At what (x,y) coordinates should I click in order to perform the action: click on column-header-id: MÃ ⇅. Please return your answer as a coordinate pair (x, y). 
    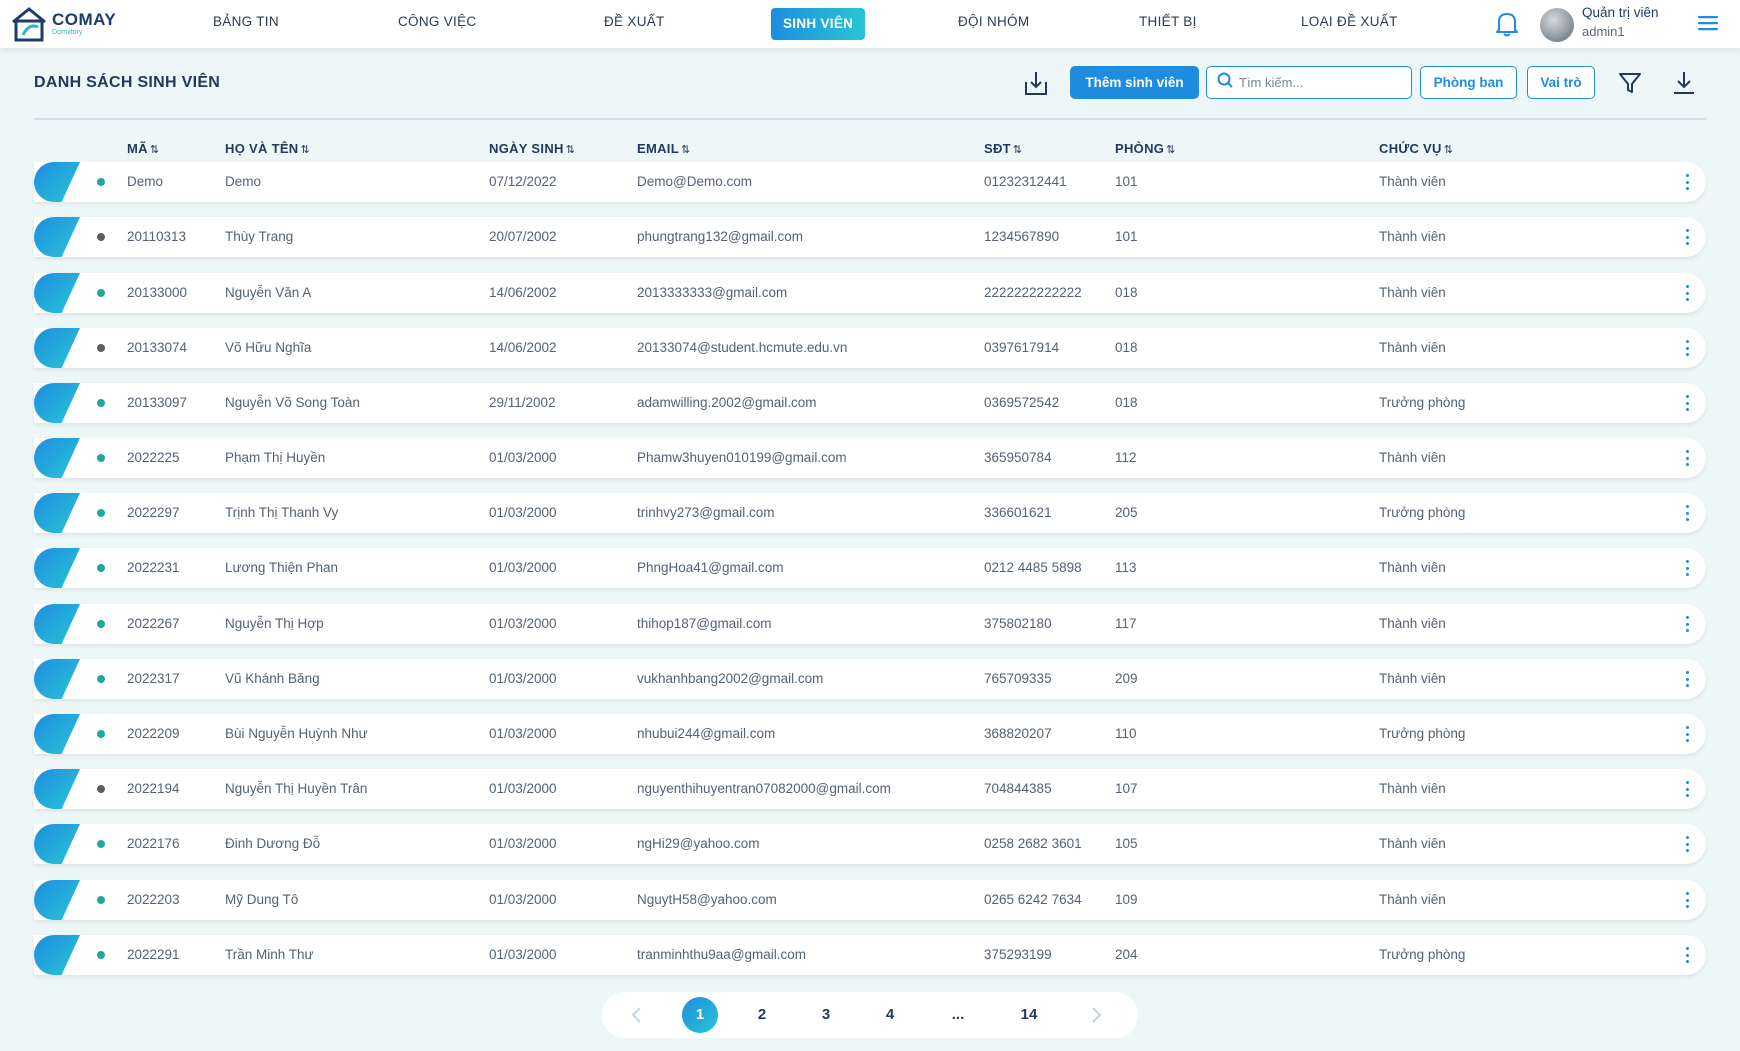
    Looking at the image, I should click on (143, 148).